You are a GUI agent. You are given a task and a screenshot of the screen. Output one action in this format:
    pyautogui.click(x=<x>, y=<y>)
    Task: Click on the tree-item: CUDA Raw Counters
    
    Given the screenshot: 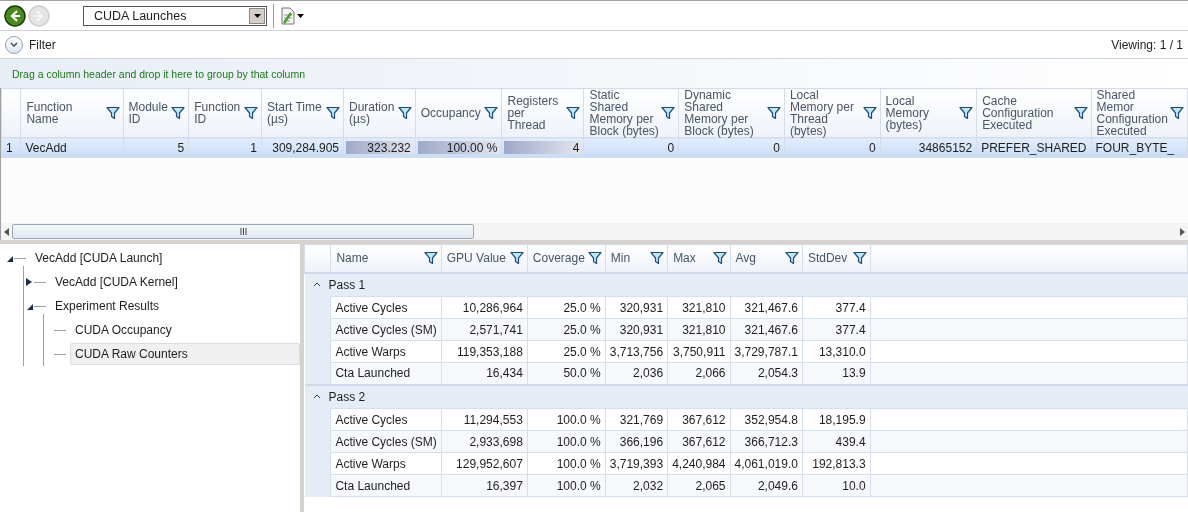 What is the action you would take?
    pyautogui.click(x=185, y=354)
    